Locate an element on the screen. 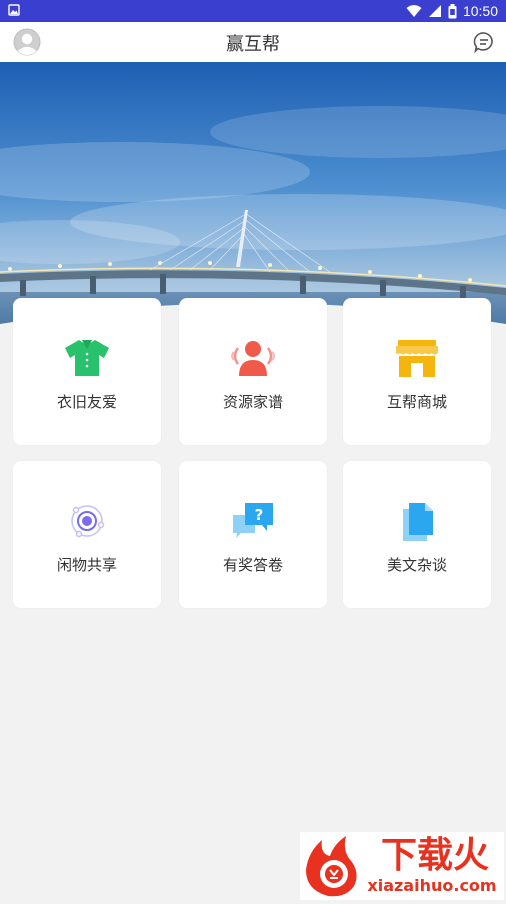  status-right: 10:50 is located at coordinates (452, 11).